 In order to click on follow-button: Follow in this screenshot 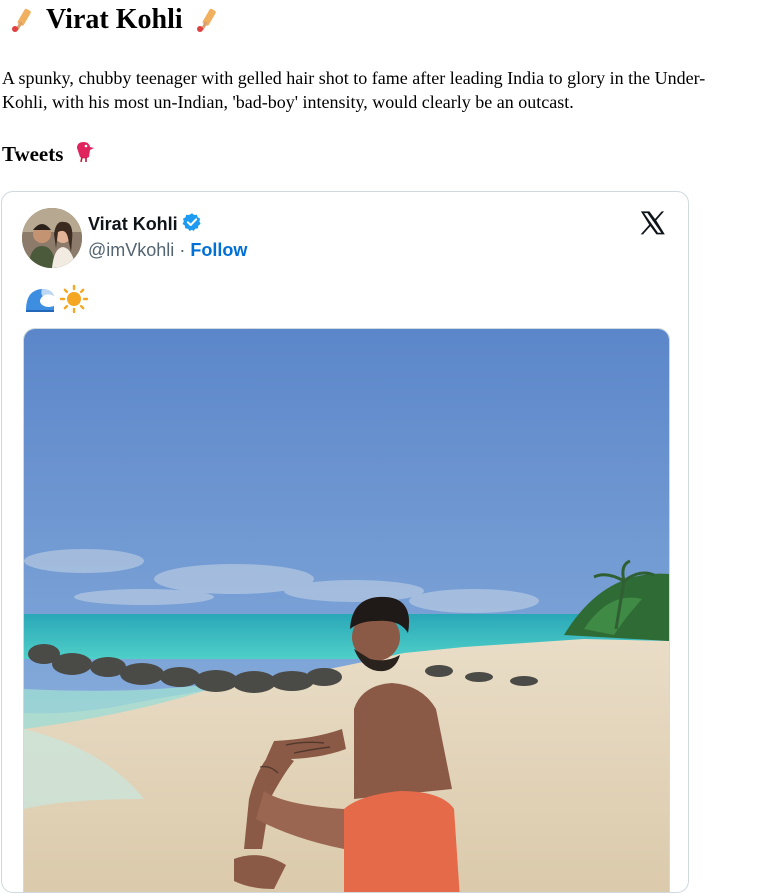, I will do `click(218, 250)`.